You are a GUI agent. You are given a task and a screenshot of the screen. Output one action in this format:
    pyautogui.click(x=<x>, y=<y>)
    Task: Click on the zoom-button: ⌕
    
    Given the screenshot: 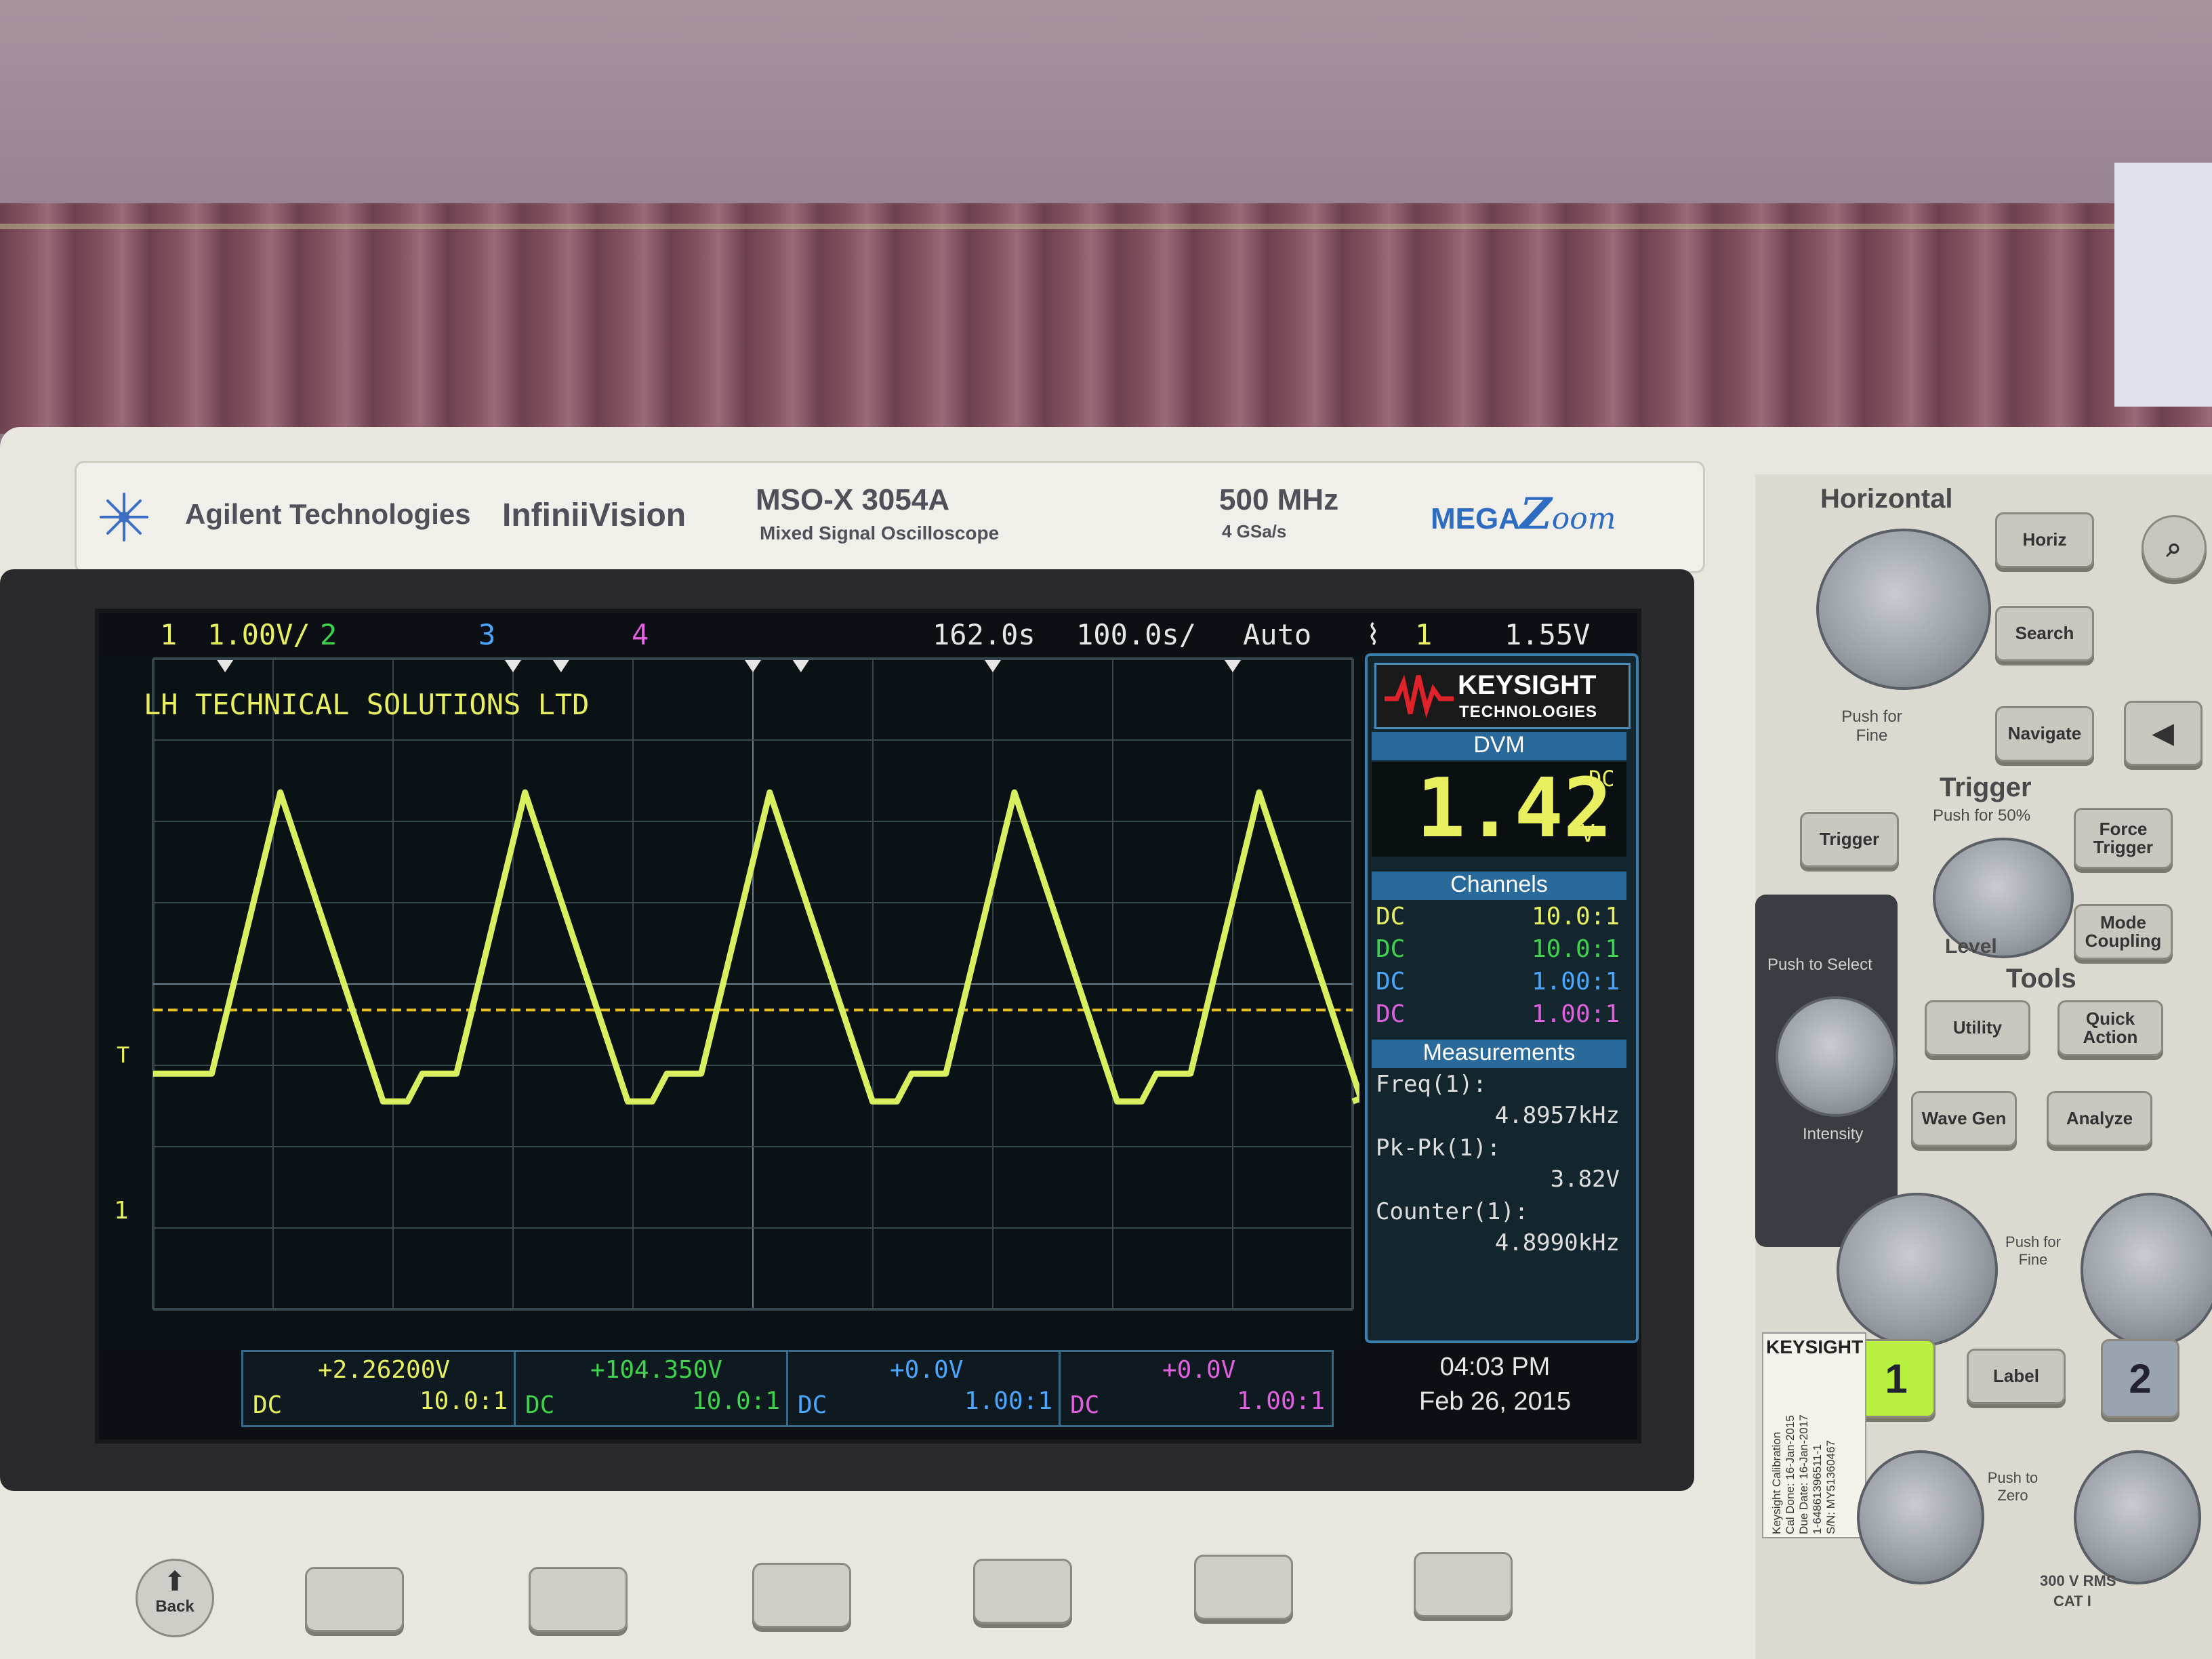 What is the action you would take?
    pyautogui.click(x=2174, y=547)
    